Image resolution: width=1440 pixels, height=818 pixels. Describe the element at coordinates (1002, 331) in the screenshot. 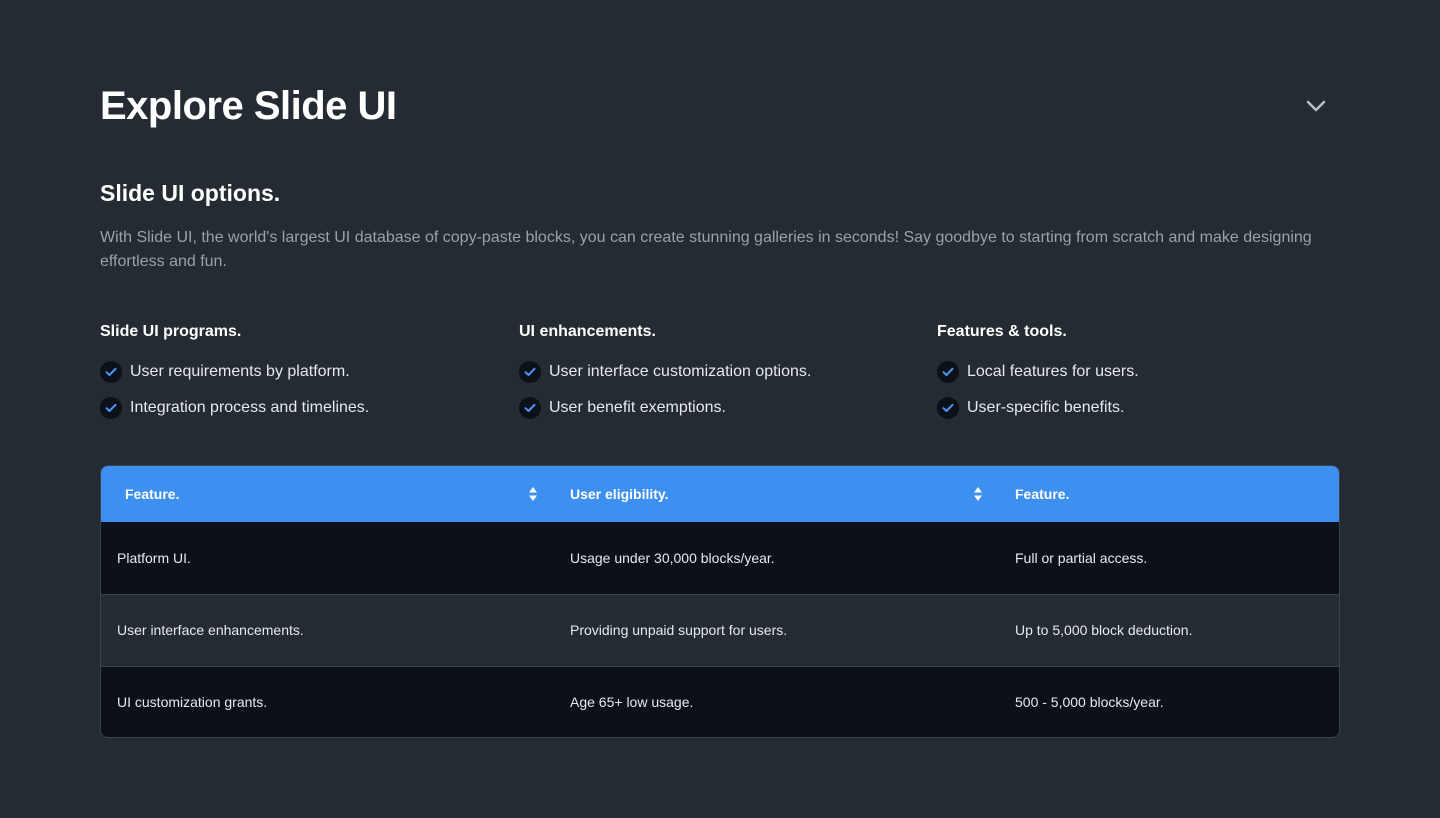

I see `column-heading: Features & tools.` at that location.